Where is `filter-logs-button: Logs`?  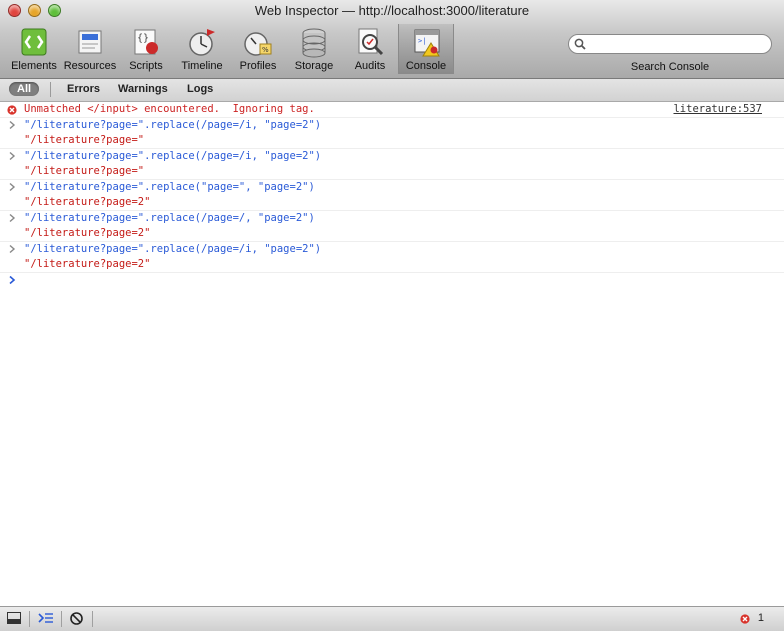 filter-logs-button: Logs is located at coordinates (200, 89).